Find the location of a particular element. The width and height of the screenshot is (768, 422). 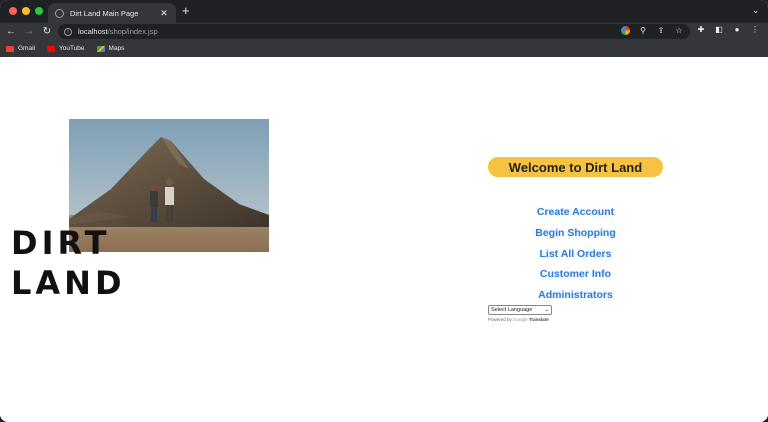

language-select: Select Language ⌄ is located at coordinates (520, 310).